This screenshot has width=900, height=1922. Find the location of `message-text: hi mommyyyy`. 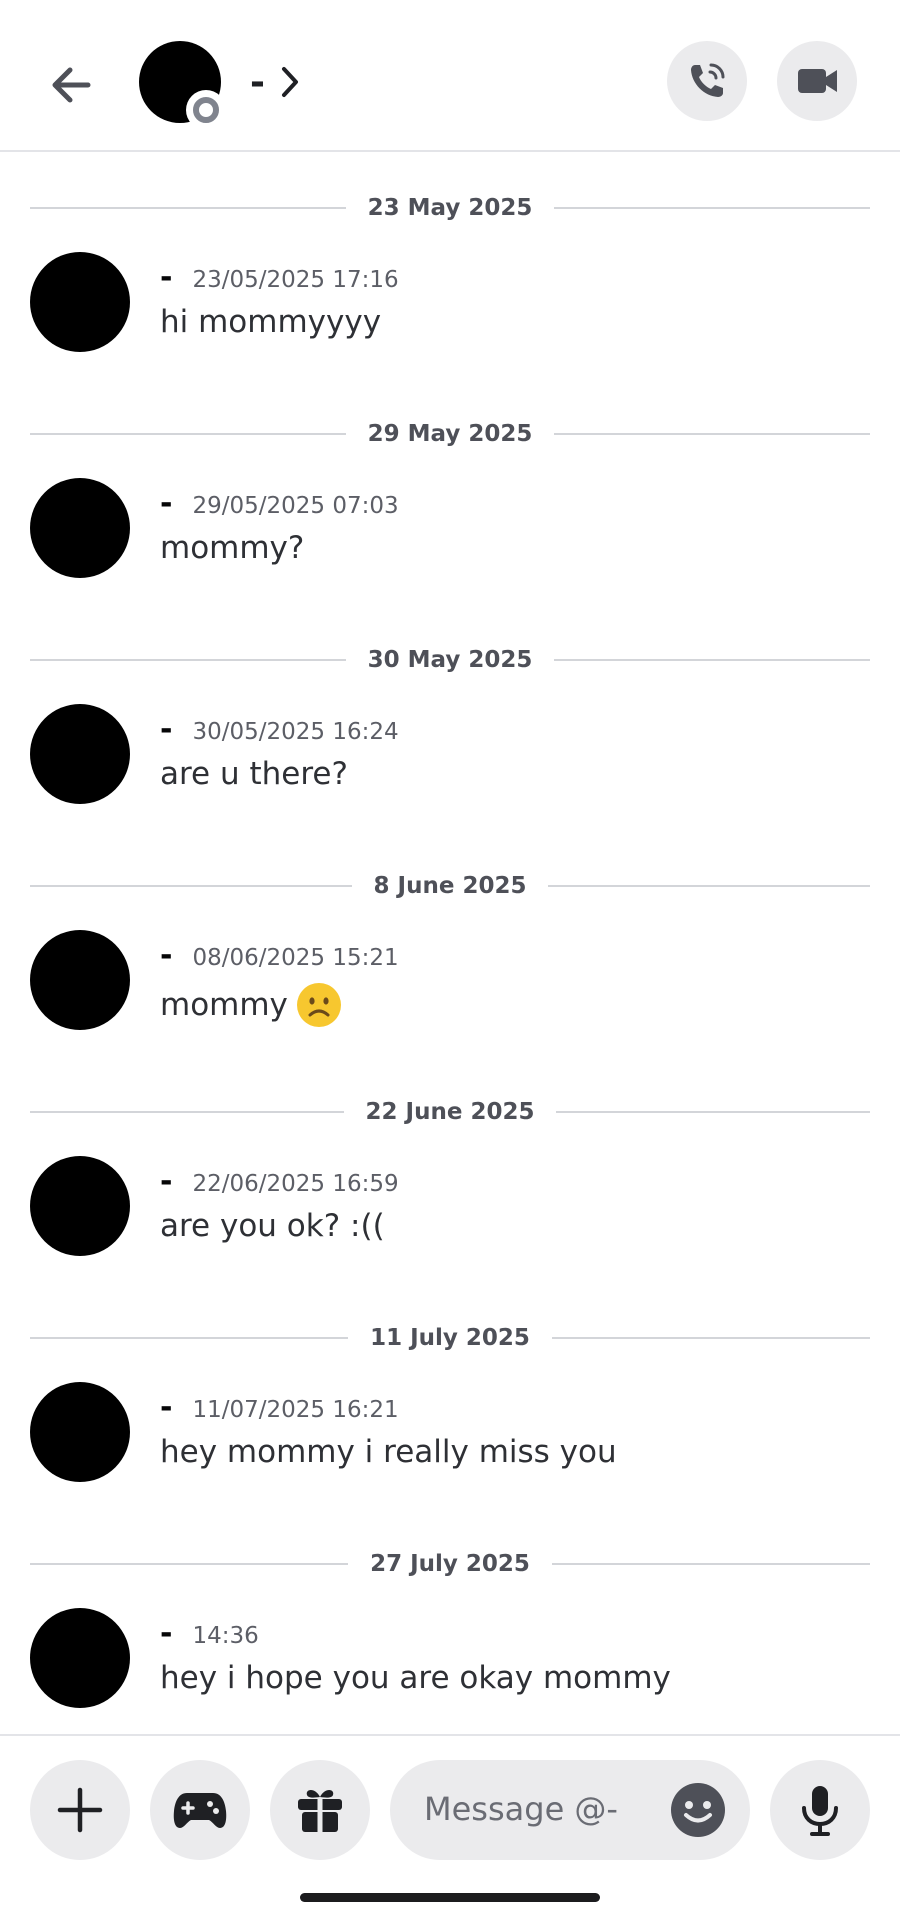

message-text: hi mommyyyy is located at coordinates (271, 322).